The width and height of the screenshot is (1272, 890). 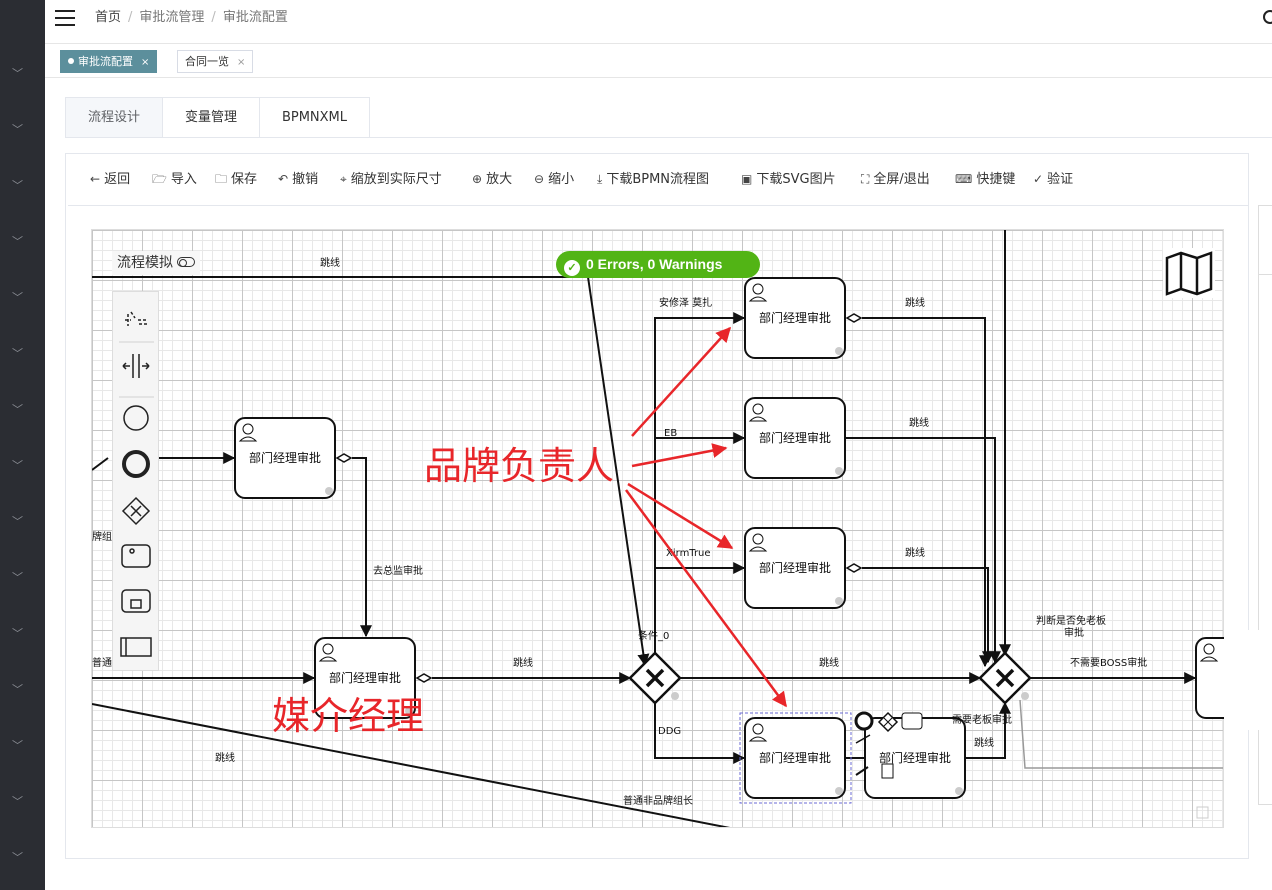 I want to click on breadcrumb: 首页 / 审批流管理 / 审批流配置, so click(x=191, y=17).